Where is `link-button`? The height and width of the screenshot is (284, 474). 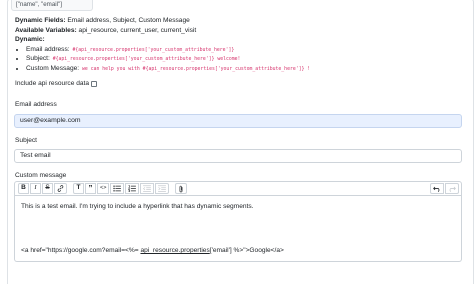
link-button is located at coordinates (60, 188).